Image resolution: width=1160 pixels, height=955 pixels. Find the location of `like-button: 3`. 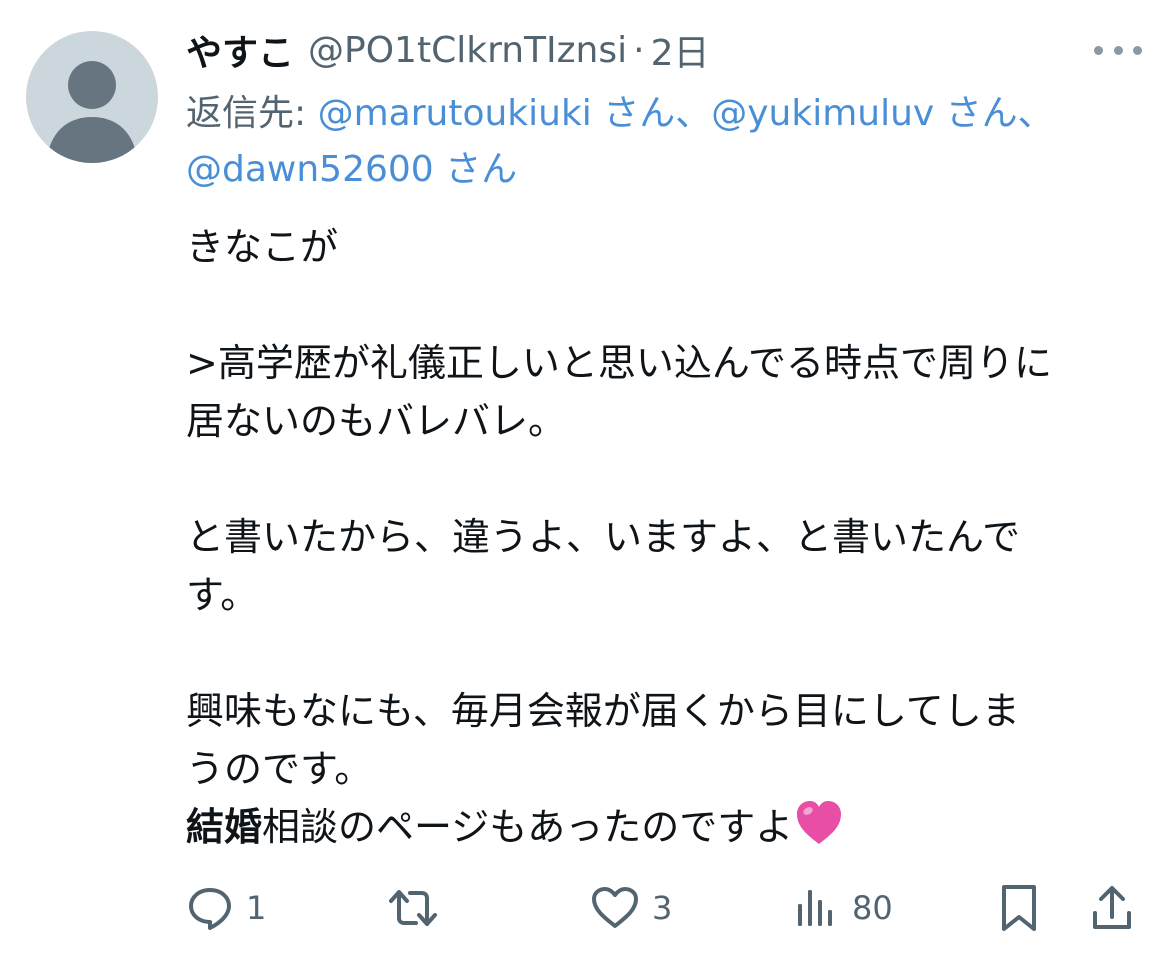

like-button: 3 is located at coordinates (631, 908).